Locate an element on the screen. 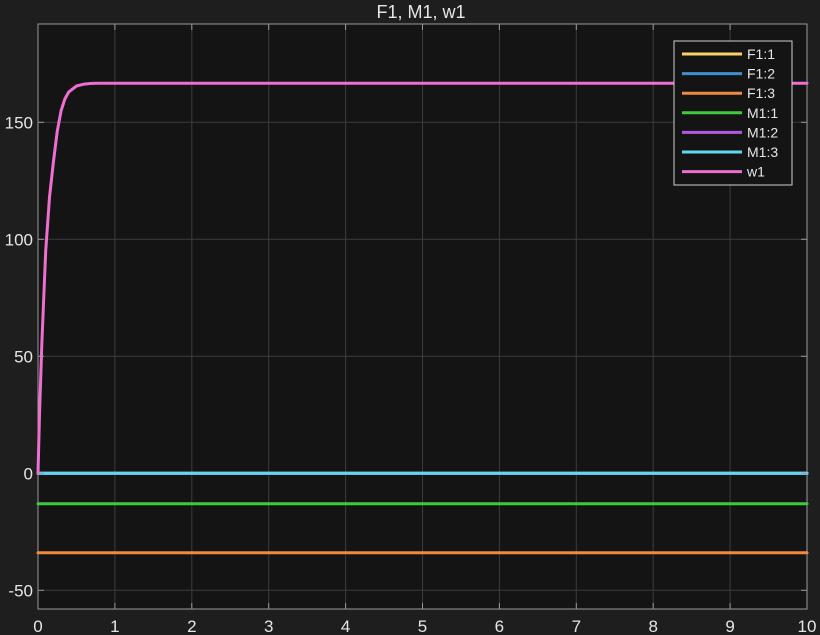 Image resolution: width=820 pixels, height=635 pixels. legend-label: F1:2 is located at coordinates (761, 74).